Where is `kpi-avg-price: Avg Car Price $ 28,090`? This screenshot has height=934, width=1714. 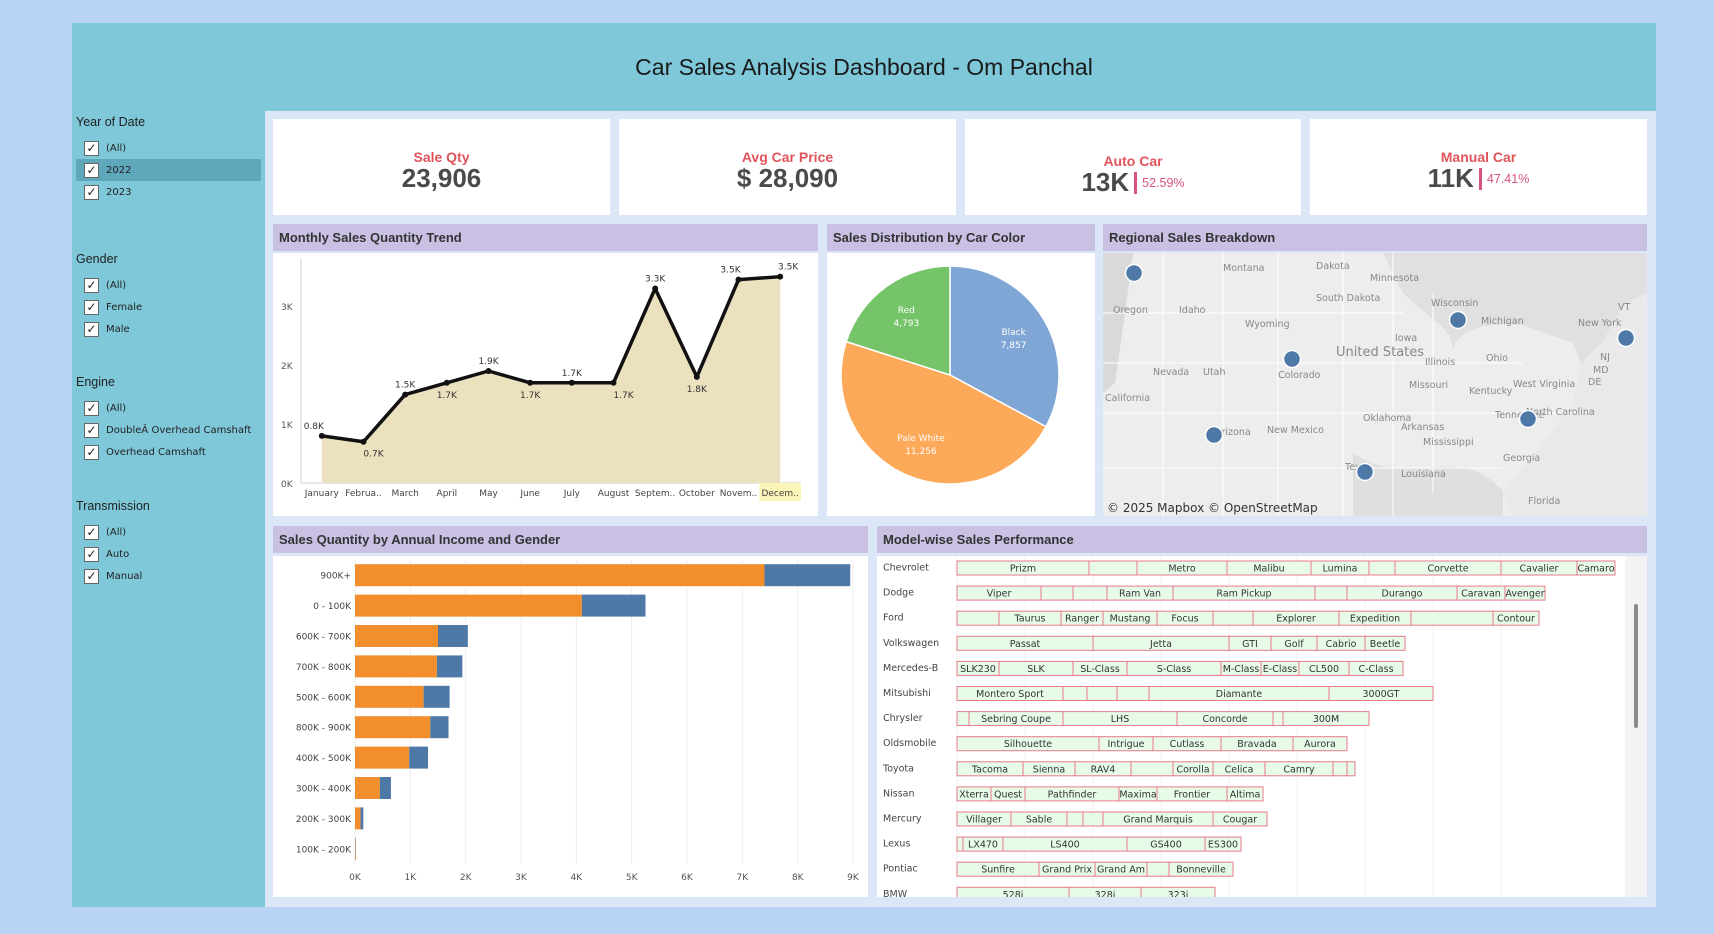 kpi-avg-price: Avg Car Price $ 28,090 is located at coordinates (787, 167).